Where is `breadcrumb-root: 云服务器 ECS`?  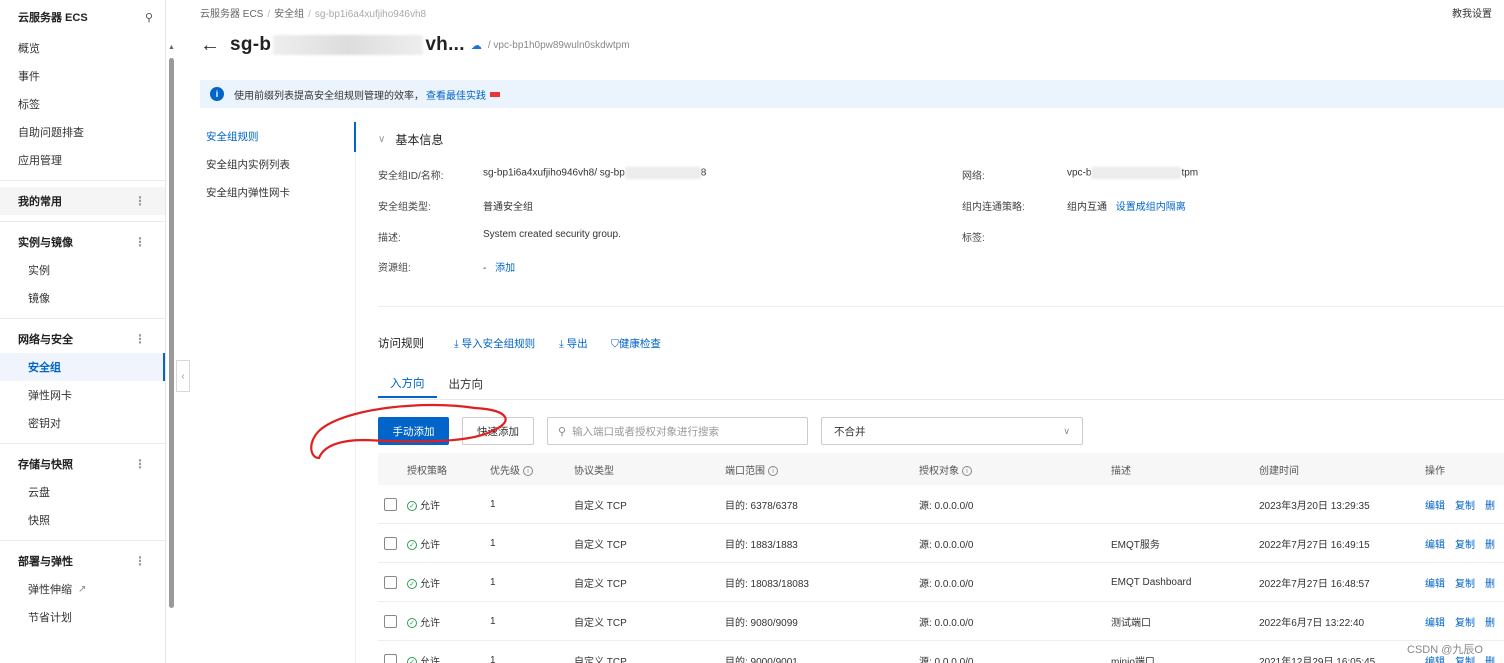
breadcrumb-root: 云服务器 ECS is located at coordinates (231, 14).